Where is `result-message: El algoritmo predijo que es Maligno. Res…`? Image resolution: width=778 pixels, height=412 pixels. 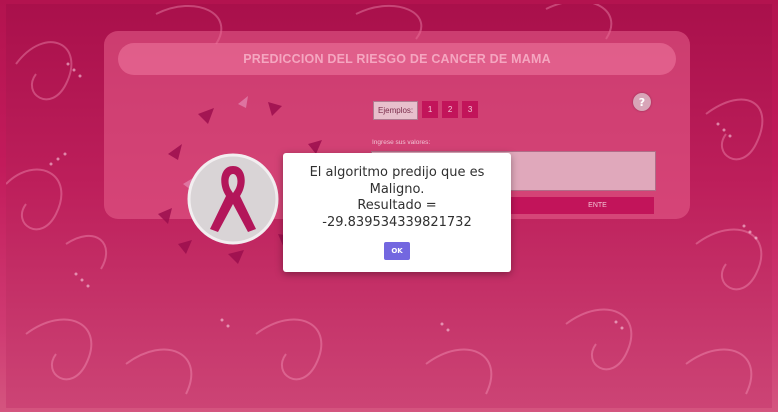 result-message: El algoritmo predijo que es Maligno. Res… is located at coordinates (397, 197).